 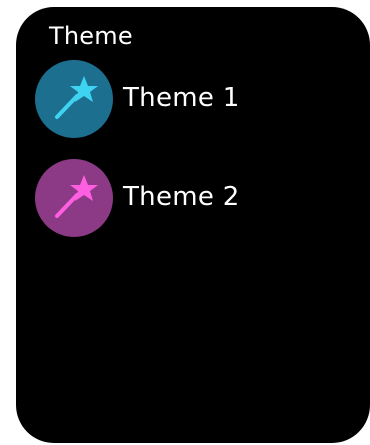 I want to click on theme-1-label: Theme 1, so click(x=181, y=98).